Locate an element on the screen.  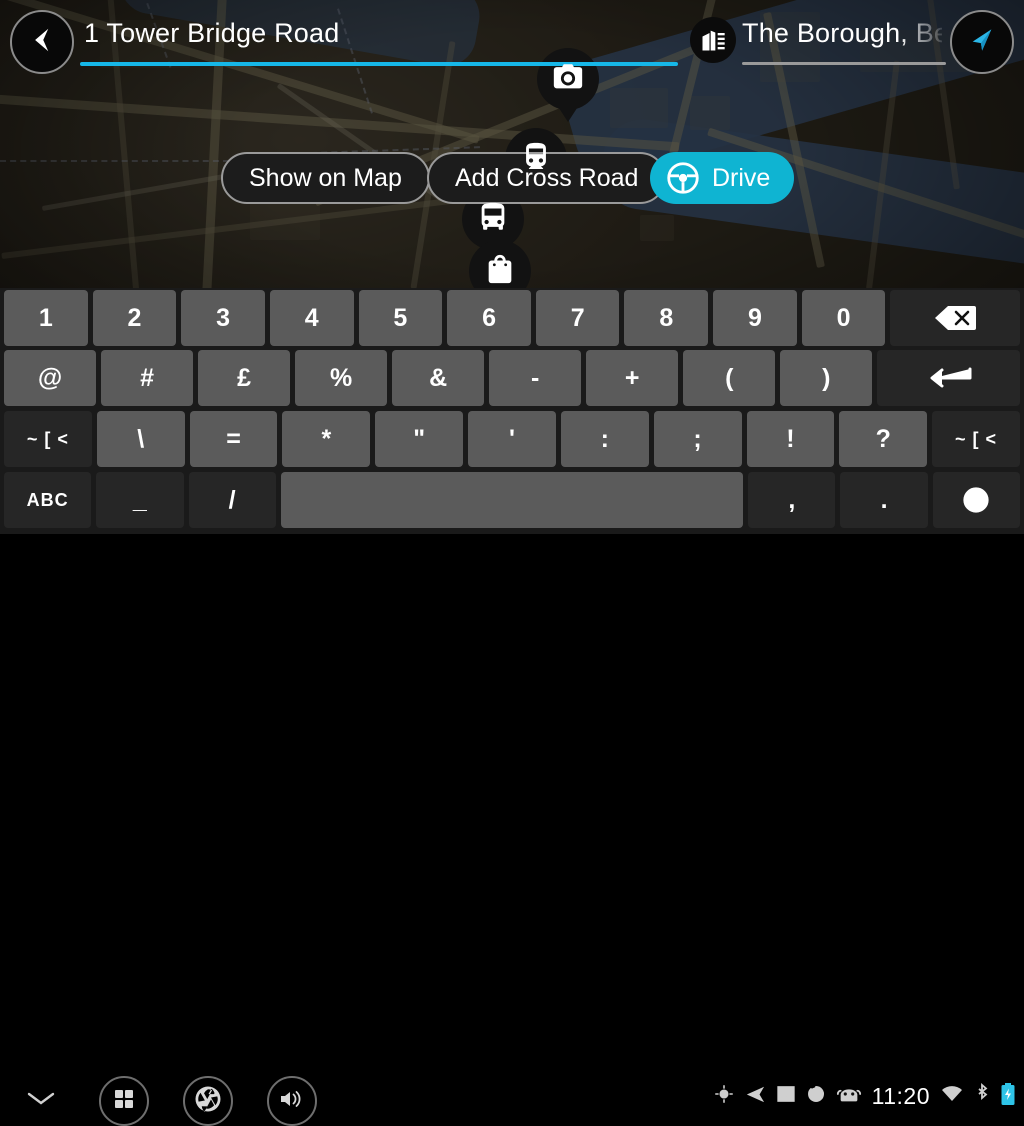
key-label: . is located at coordinates (884, 499).